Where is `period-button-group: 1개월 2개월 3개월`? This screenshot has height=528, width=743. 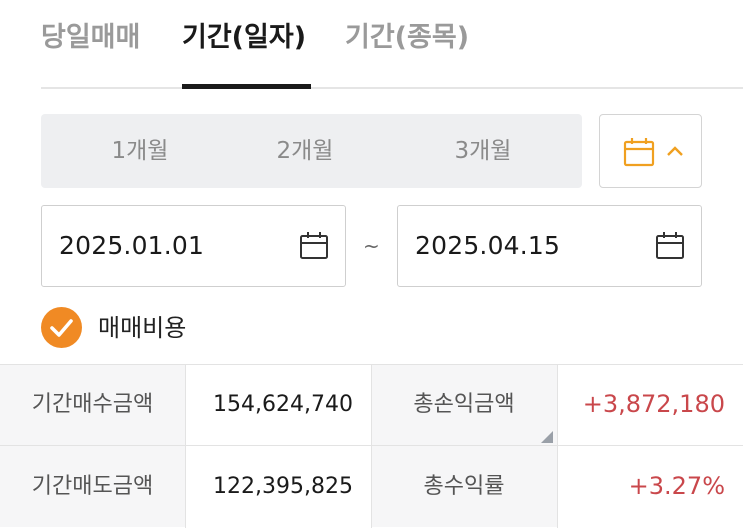
period-button-group: 1개월 2개월 3개월 is located at coordinates (311, 151).